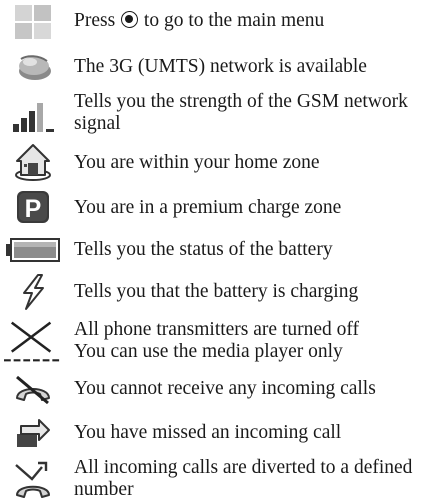  I want to click on missed-call-icon, so click(33, 433).